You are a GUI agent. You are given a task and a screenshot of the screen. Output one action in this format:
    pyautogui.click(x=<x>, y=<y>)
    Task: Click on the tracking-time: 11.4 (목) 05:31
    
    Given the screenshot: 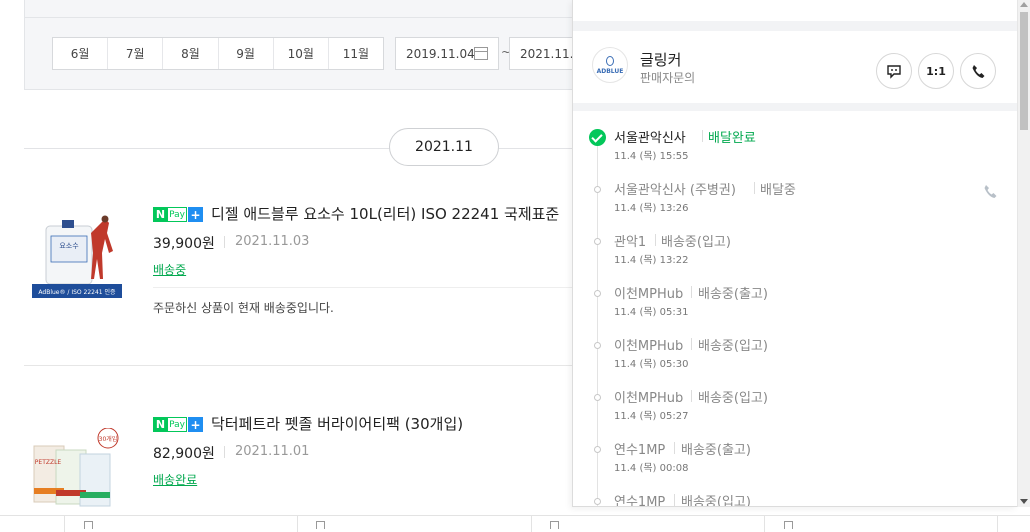 What is the action you would take?
    pyautogui.click(x=651, y=312)
    